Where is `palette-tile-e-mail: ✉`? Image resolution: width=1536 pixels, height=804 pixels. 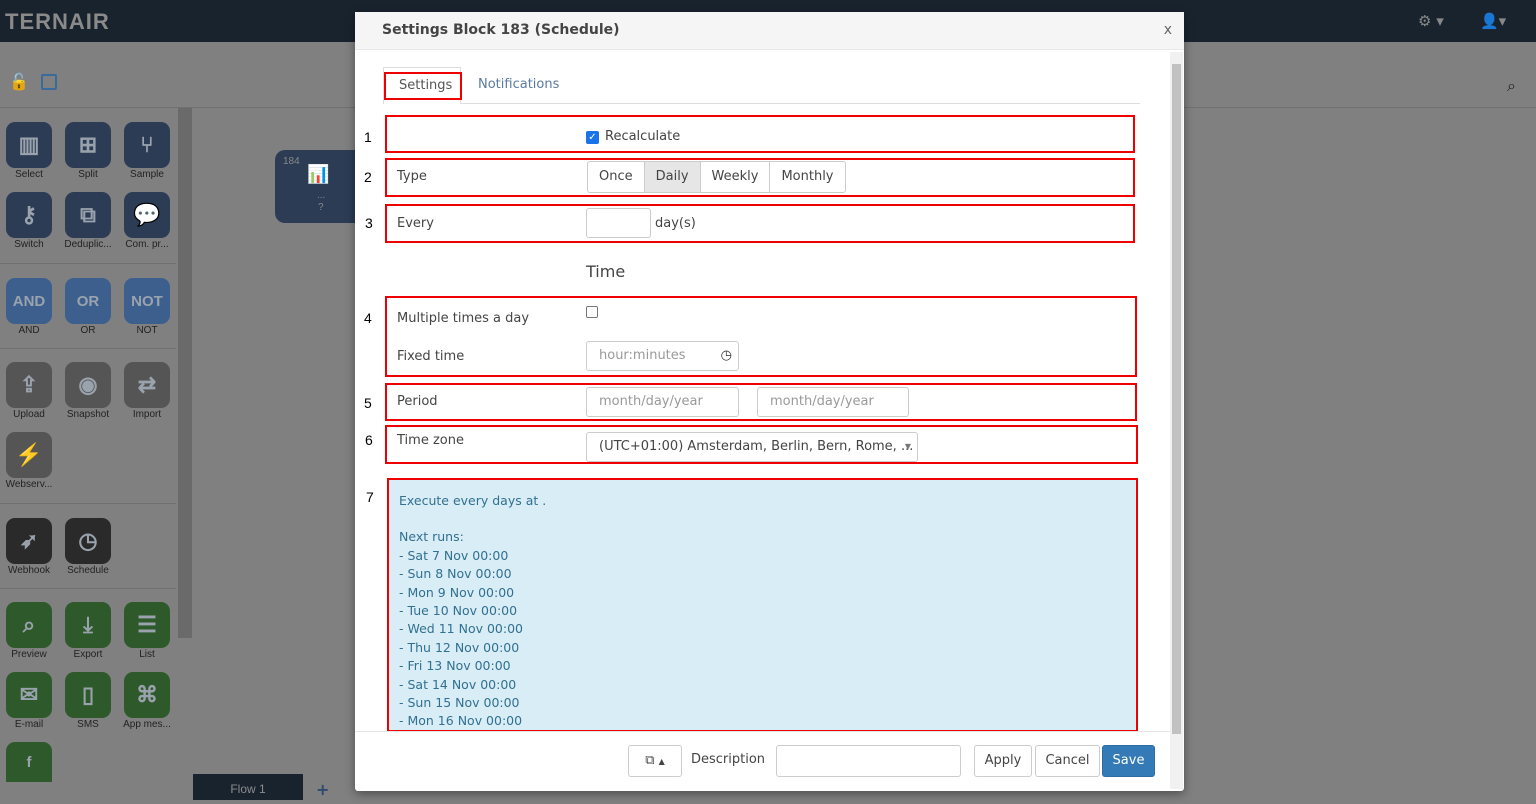
palette-tile-e-mail: ✉ is located at coordinates (29, 695).